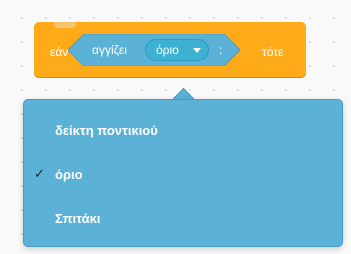  What do you see at coordinates (183, 130) in the screenshot?
I see `menu-item-mouse-pointer: δείκτη ποντικιού` at bounding box center [183, 130].